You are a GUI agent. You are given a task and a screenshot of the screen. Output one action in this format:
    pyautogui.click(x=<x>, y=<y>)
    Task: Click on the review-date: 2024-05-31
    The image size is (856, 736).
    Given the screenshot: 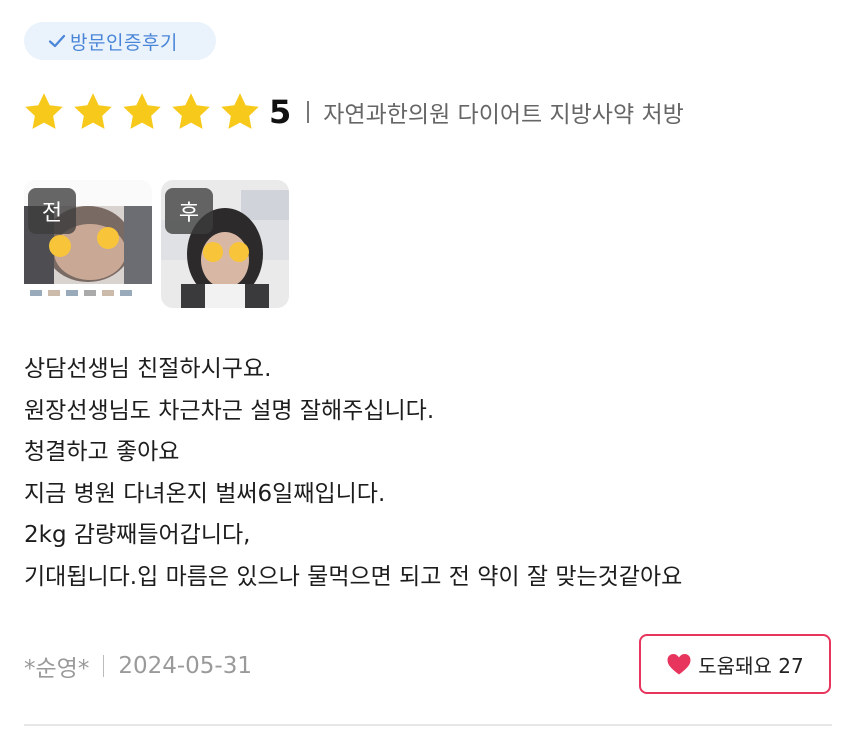 What is the action you would take?
    pyautogui.click(x=185, y=666)
    